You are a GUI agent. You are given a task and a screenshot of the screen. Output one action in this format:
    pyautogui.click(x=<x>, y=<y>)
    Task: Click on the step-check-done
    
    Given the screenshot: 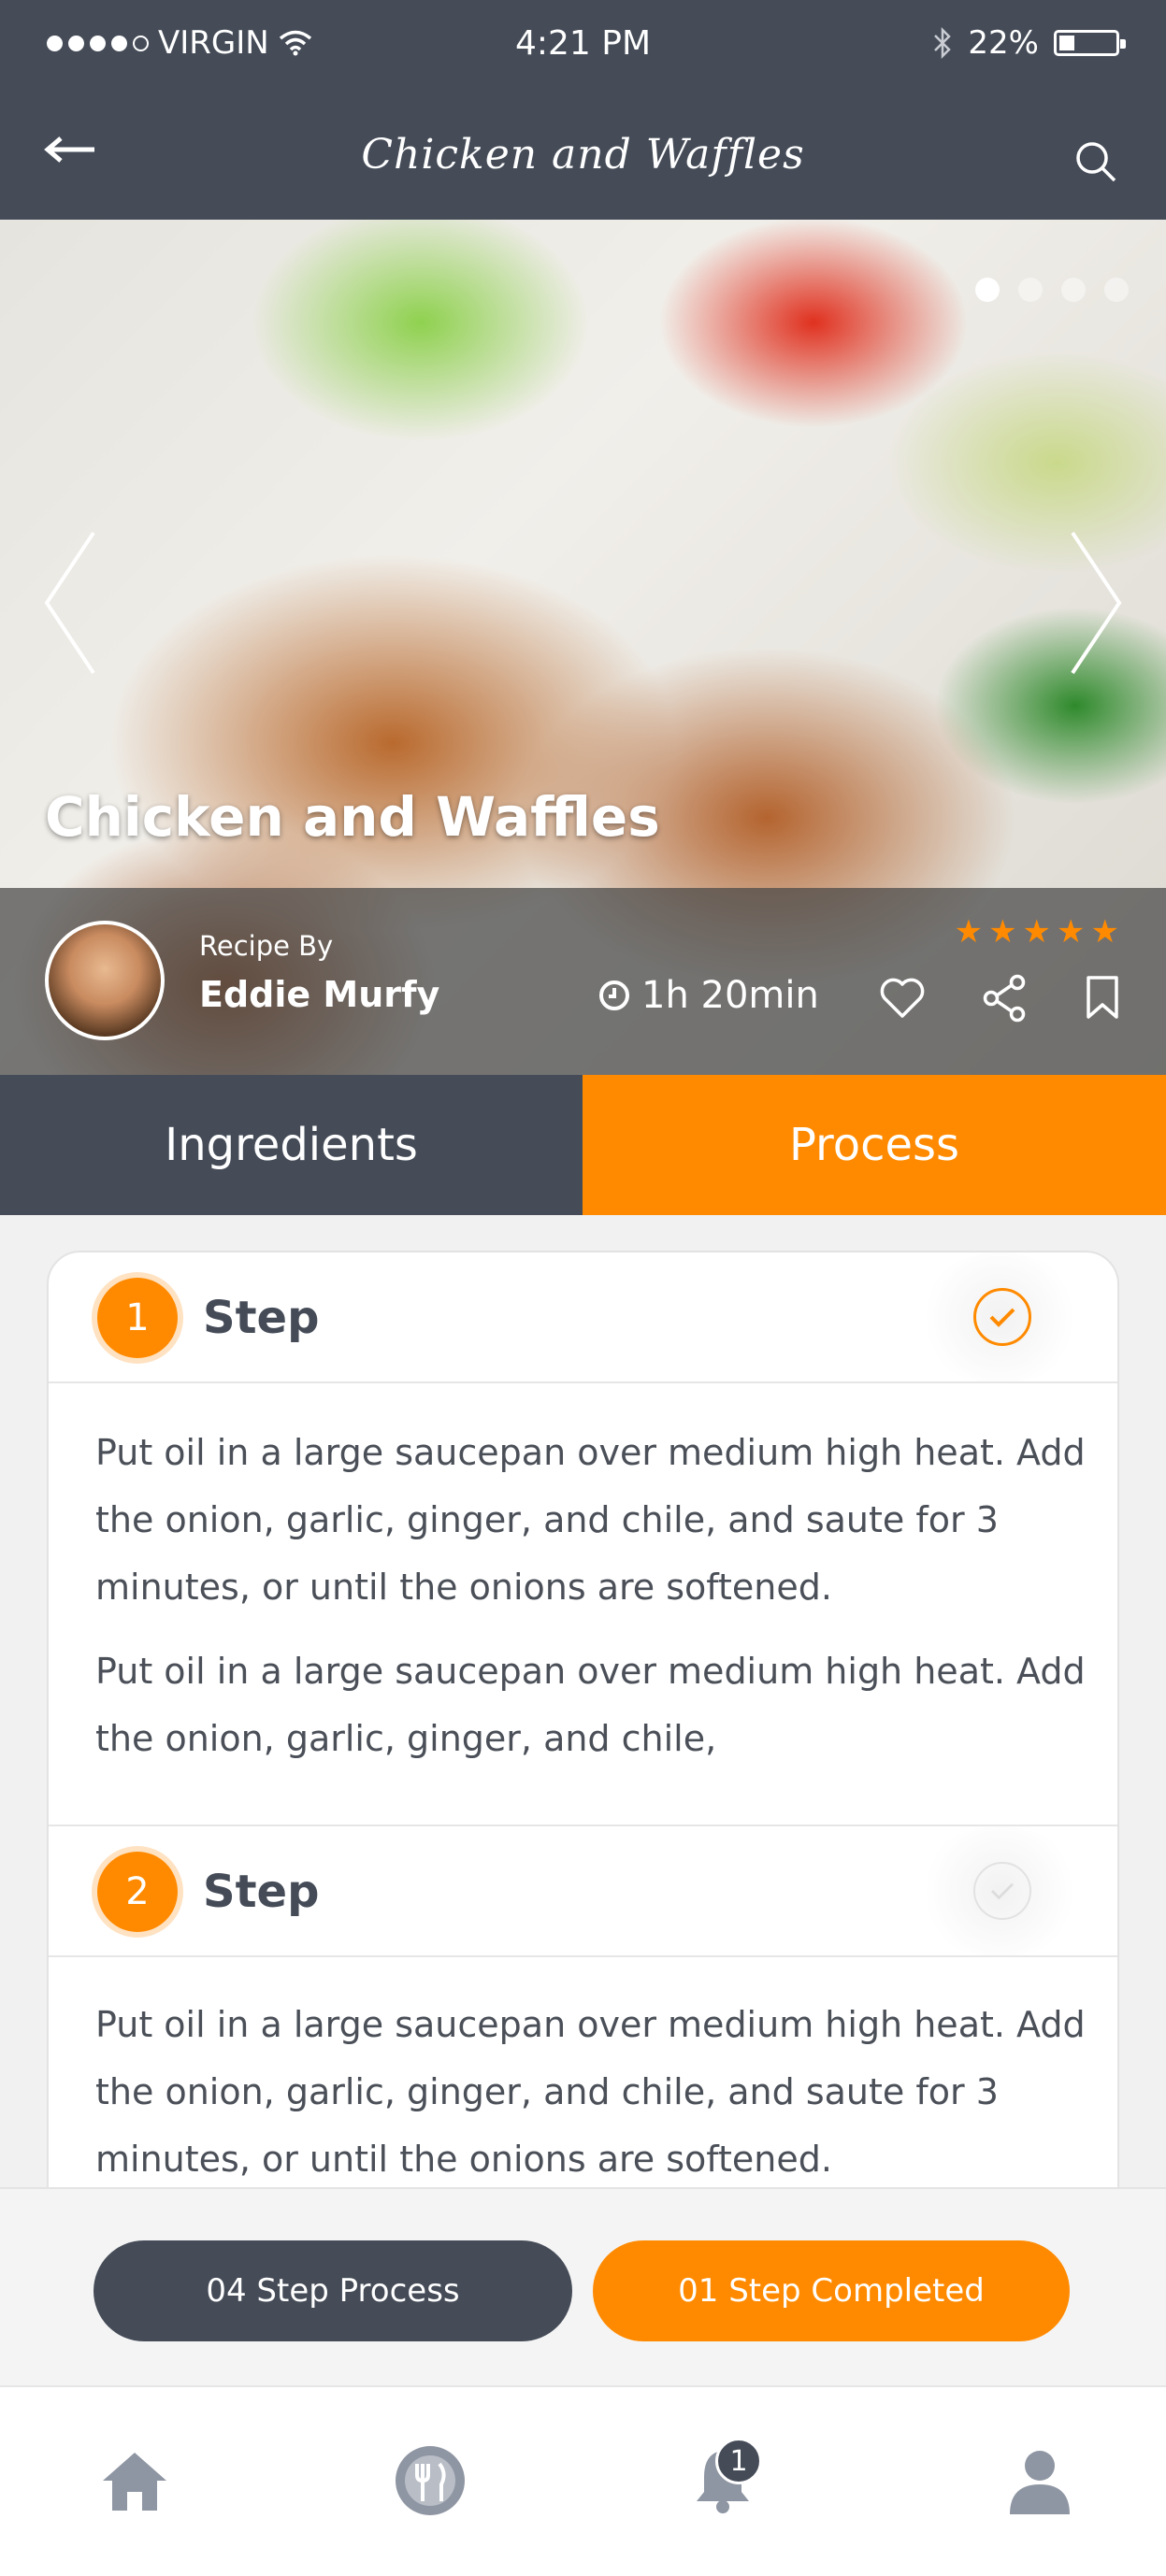 What is the action you would take?
    pyautogui.click(x=1002, y=1317)
    